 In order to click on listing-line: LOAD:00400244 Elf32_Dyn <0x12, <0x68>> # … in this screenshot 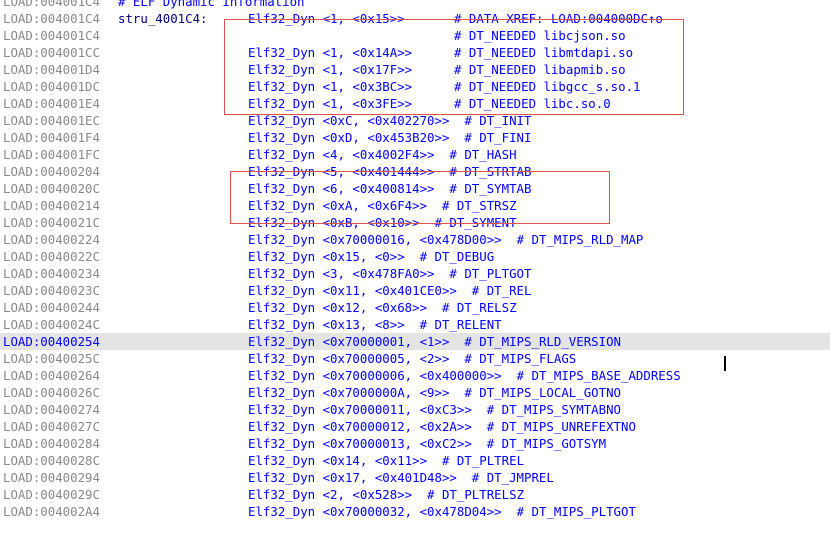, I will do `click(415, 307)`.